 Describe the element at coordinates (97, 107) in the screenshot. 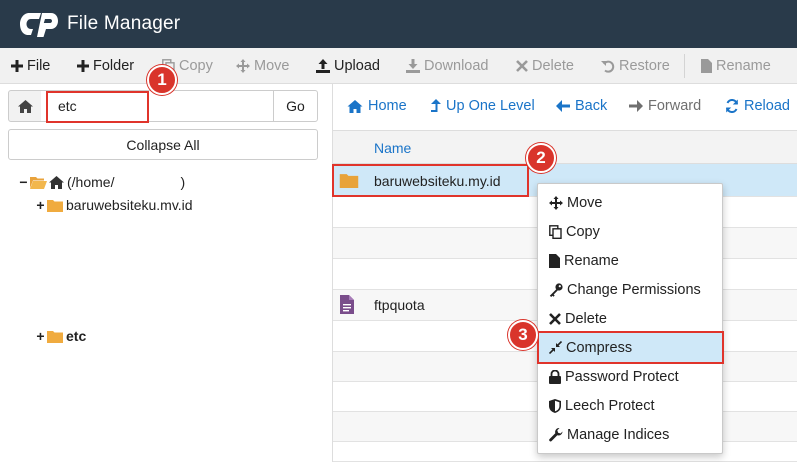

I see `annotation-box-path-input` at that location.